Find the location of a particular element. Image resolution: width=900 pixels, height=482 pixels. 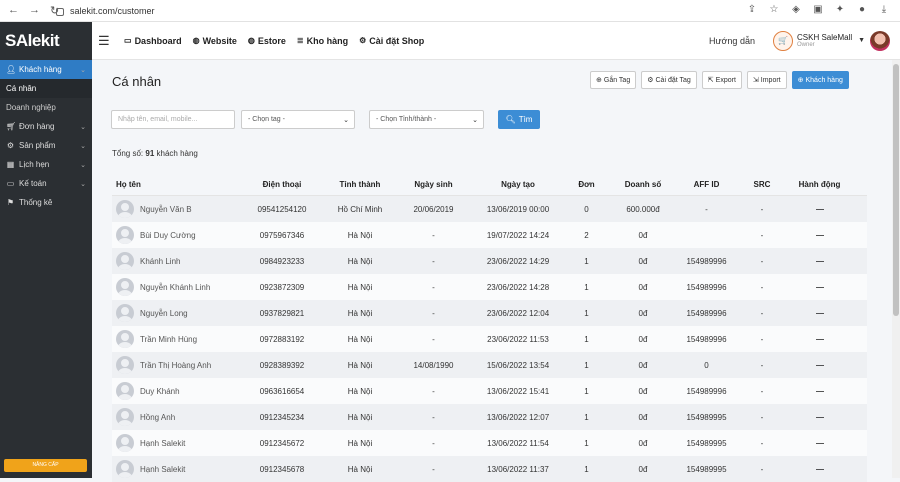

topnav-item-2: ◍ Estore is located at coordinates (267, 41).